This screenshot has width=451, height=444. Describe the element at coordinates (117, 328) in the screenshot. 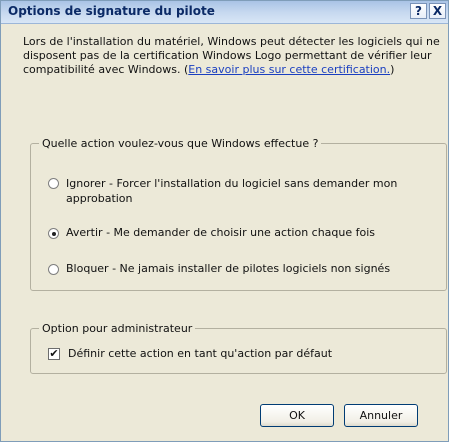

I see `admin-group-legend: Option pour administrateur` at that location.